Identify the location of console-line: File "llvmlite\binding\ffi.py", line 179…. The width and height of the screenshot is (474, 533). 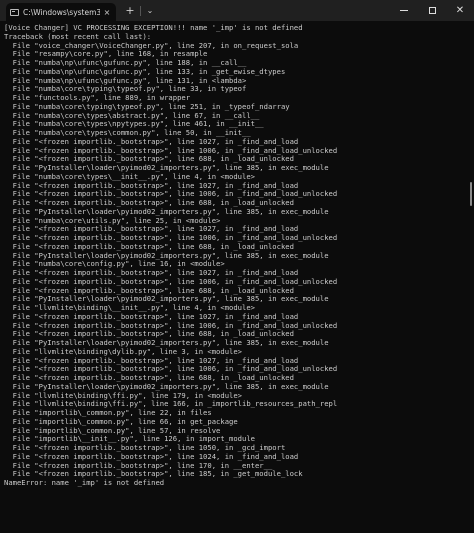
(123, 395).